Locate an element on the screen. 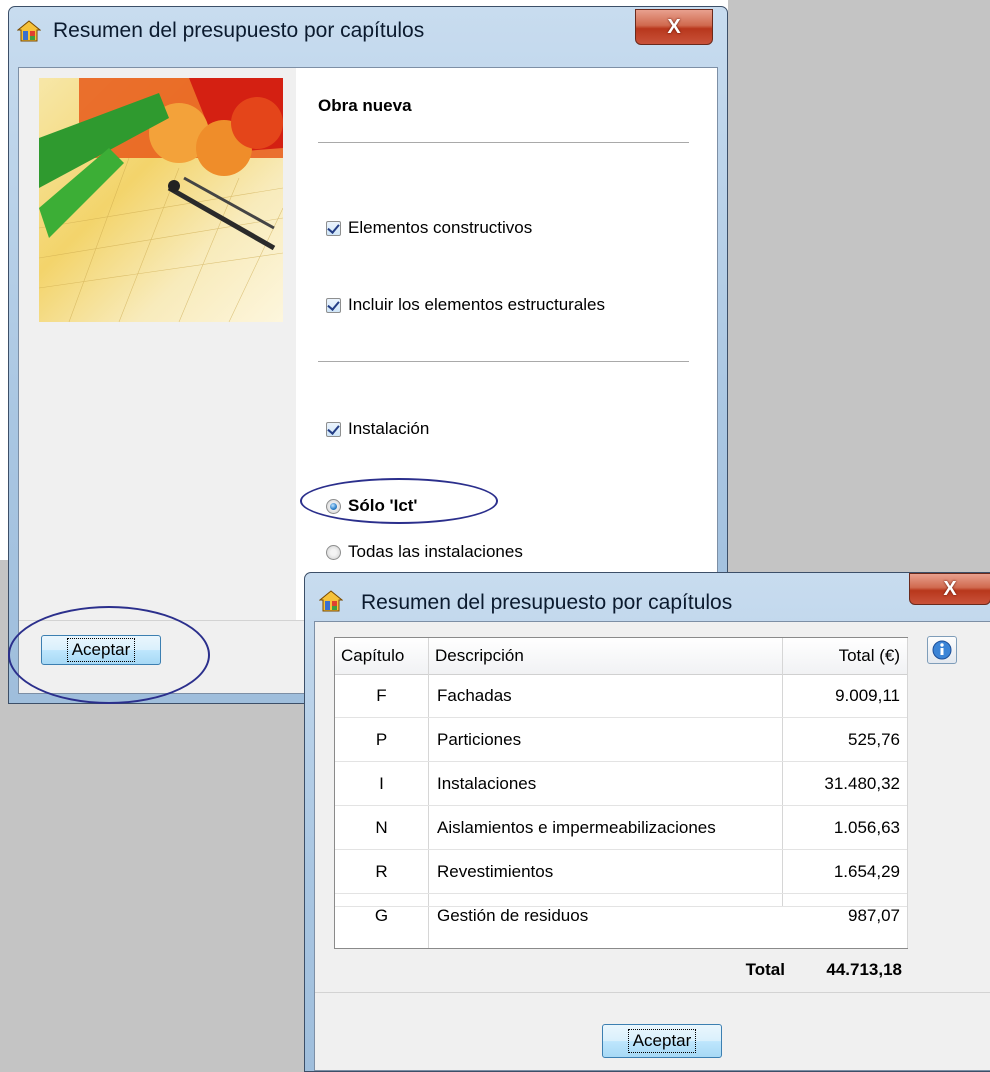 The image size is (990, 1072). cell-description: Particiones is located at coordinates (479, 739).